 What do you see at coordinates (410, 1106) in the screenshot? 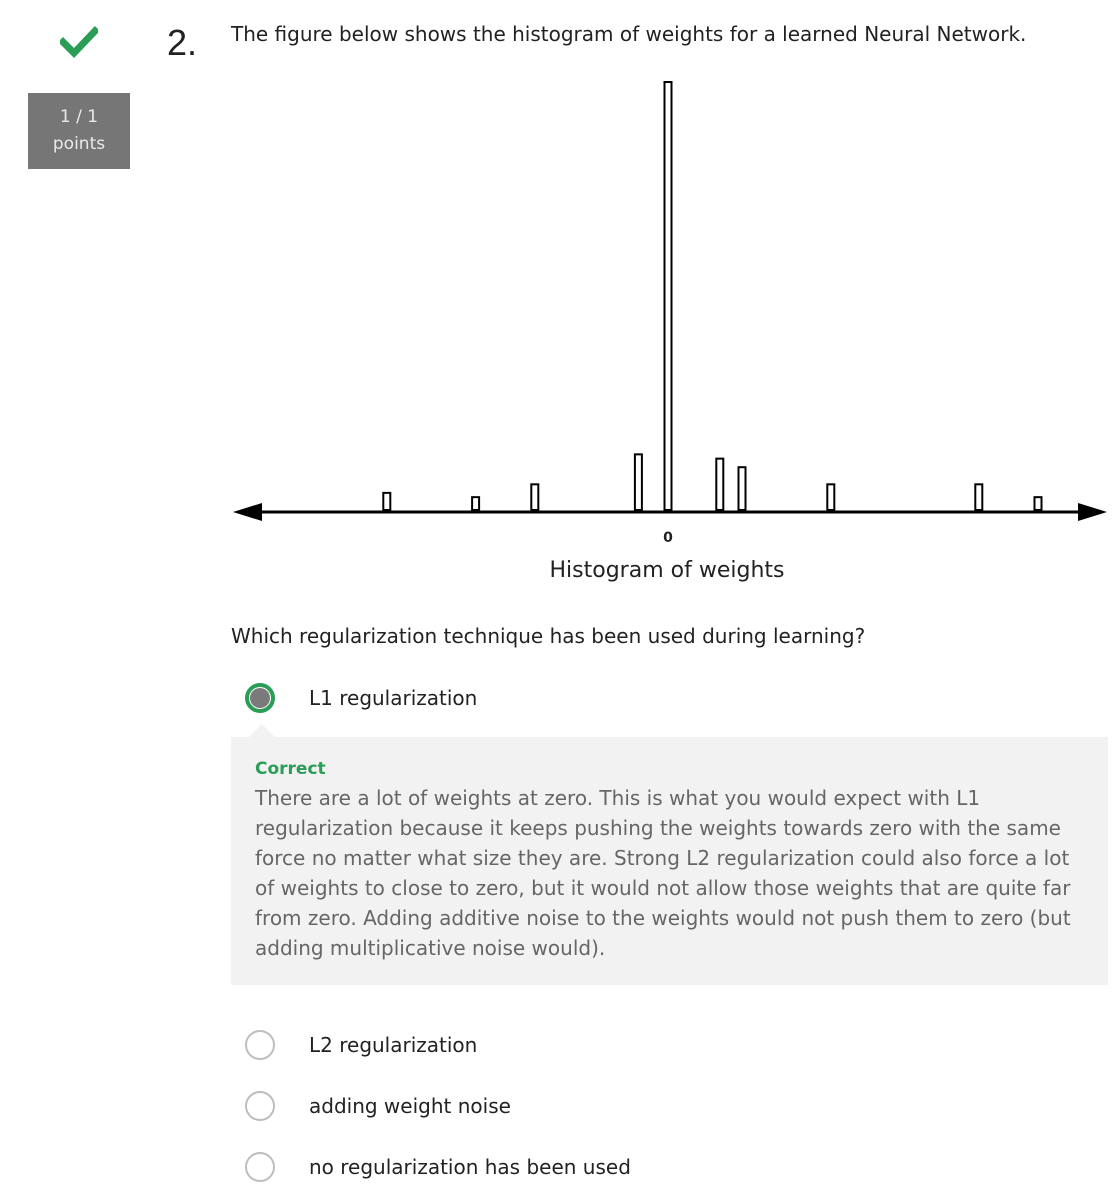
I see `option-label: adding weight noise` at bounding box center [410, 1106].